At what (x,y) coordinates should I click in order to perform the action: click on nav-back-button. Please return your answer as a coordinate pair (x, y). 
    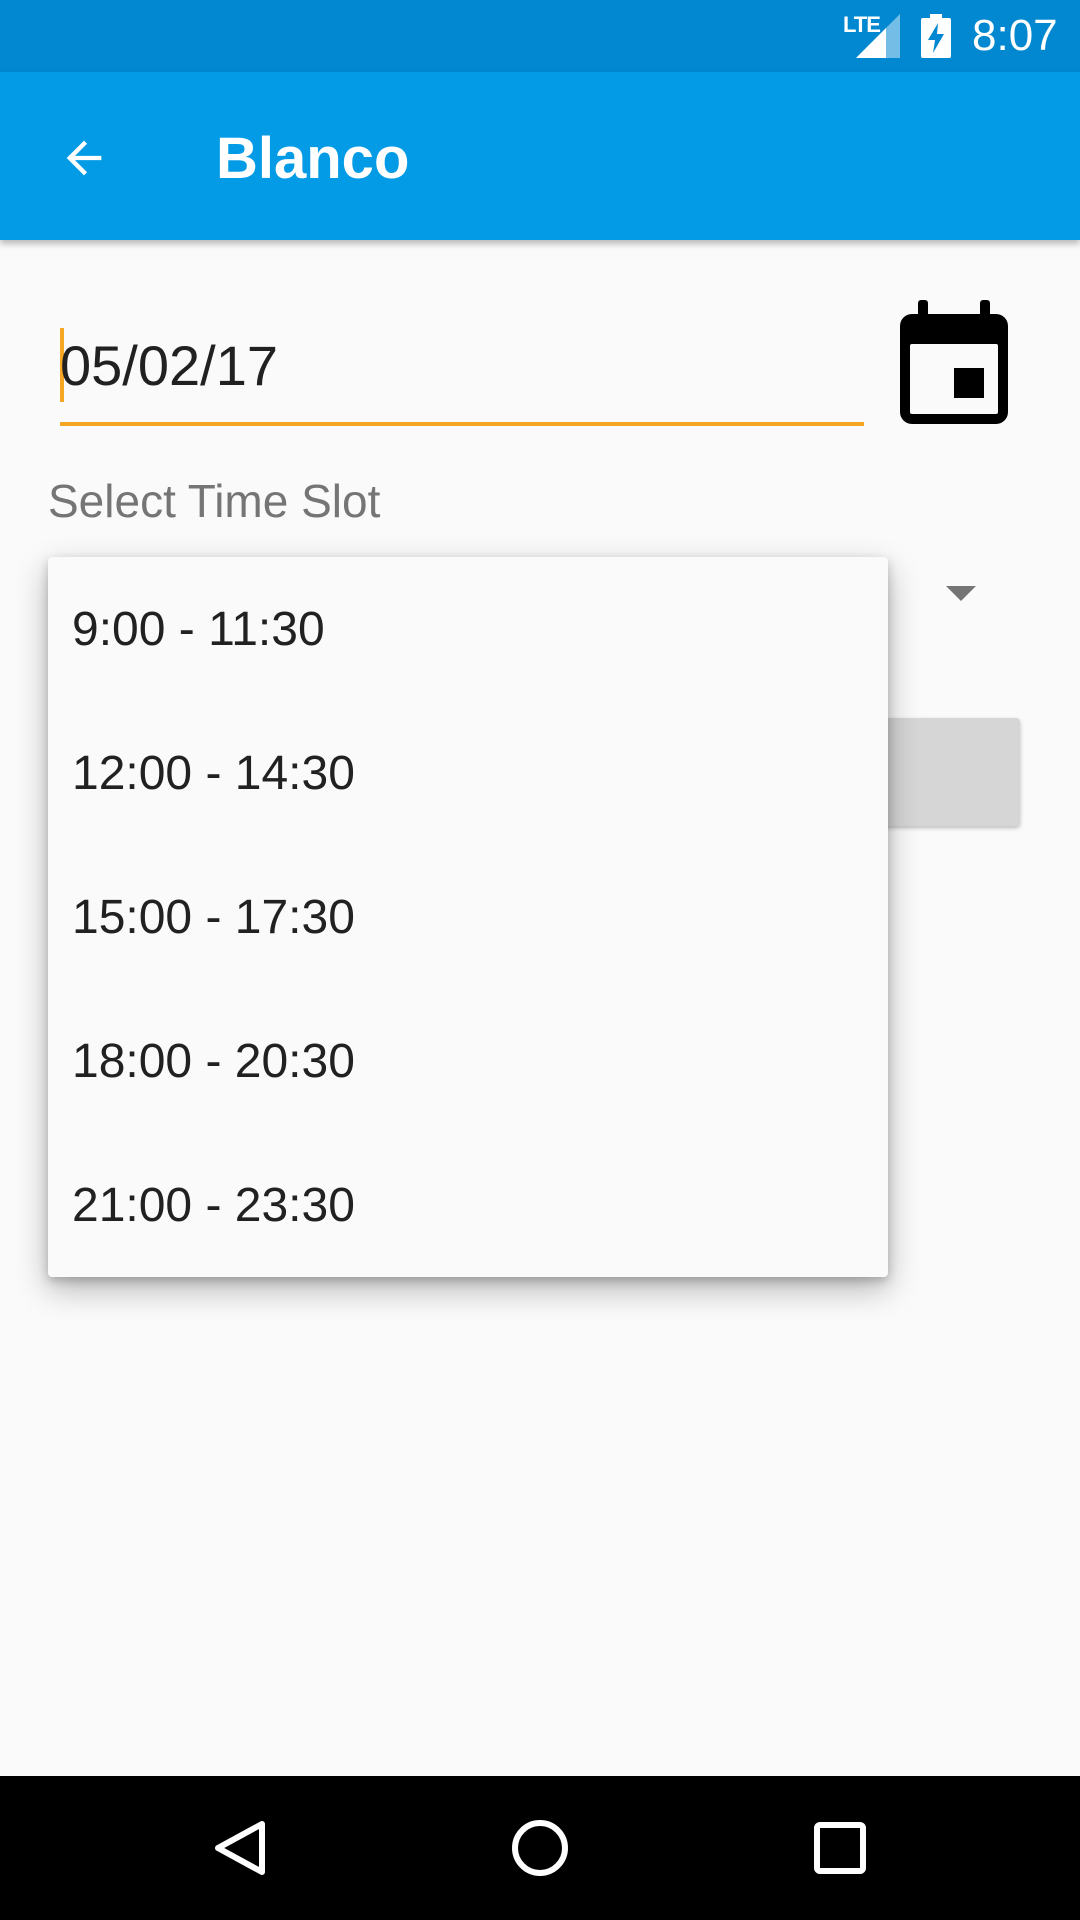
    Looking at the image, I should click on (240, 1848).